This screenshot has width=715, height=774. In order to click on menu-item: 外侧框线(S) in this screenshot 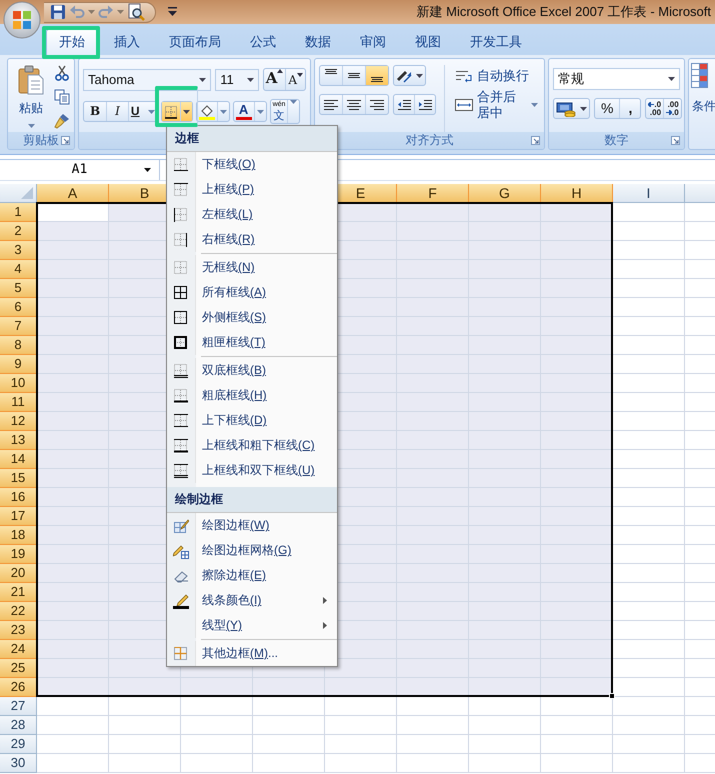, I will do `click(252, 317)`.